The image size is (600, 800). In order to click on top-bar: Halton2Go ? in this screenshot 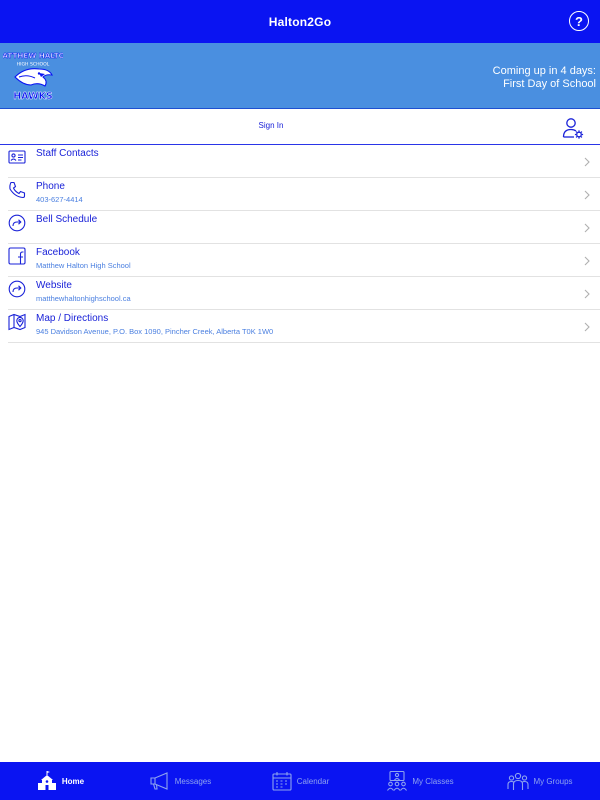, I will do `click(300, 21)`.